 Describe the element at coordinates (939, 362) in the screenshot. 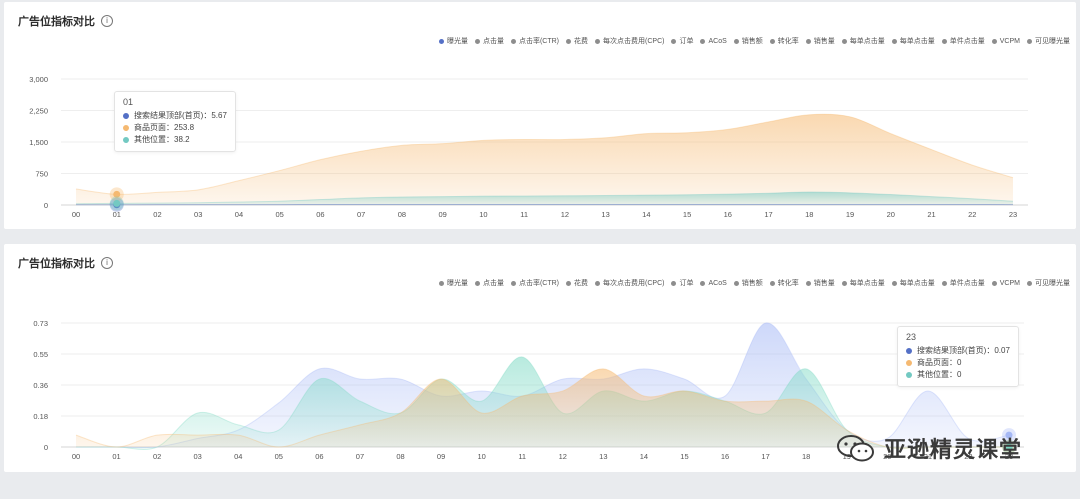

I see `tooltip-value: 商品页面：0` at that location.